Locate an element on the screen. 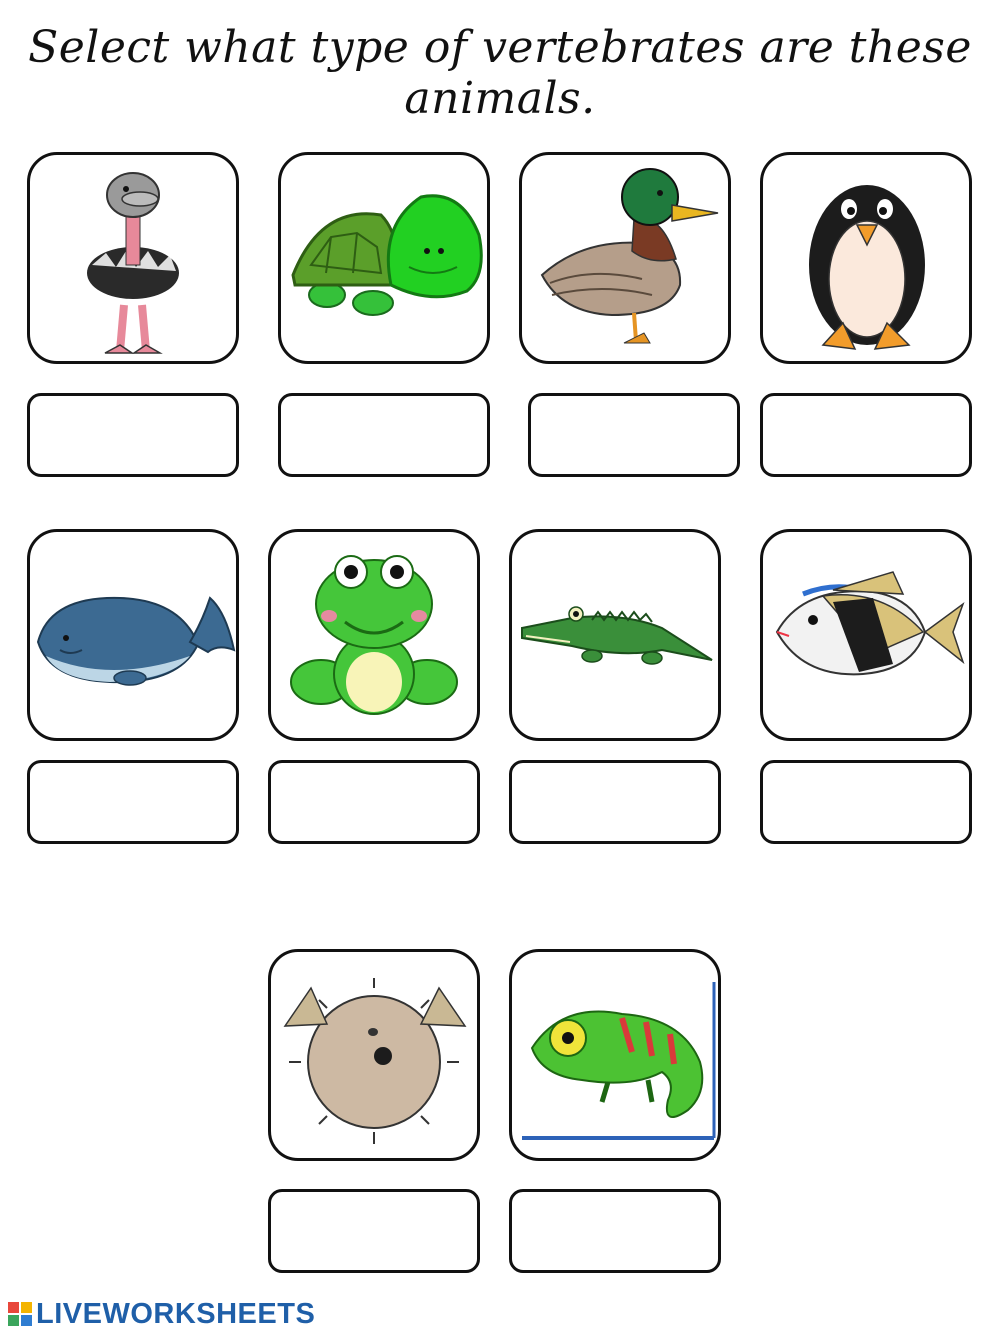 This screenshot has height=1334, width=1000. chameleon-card is located at coordinates (615, 1055).